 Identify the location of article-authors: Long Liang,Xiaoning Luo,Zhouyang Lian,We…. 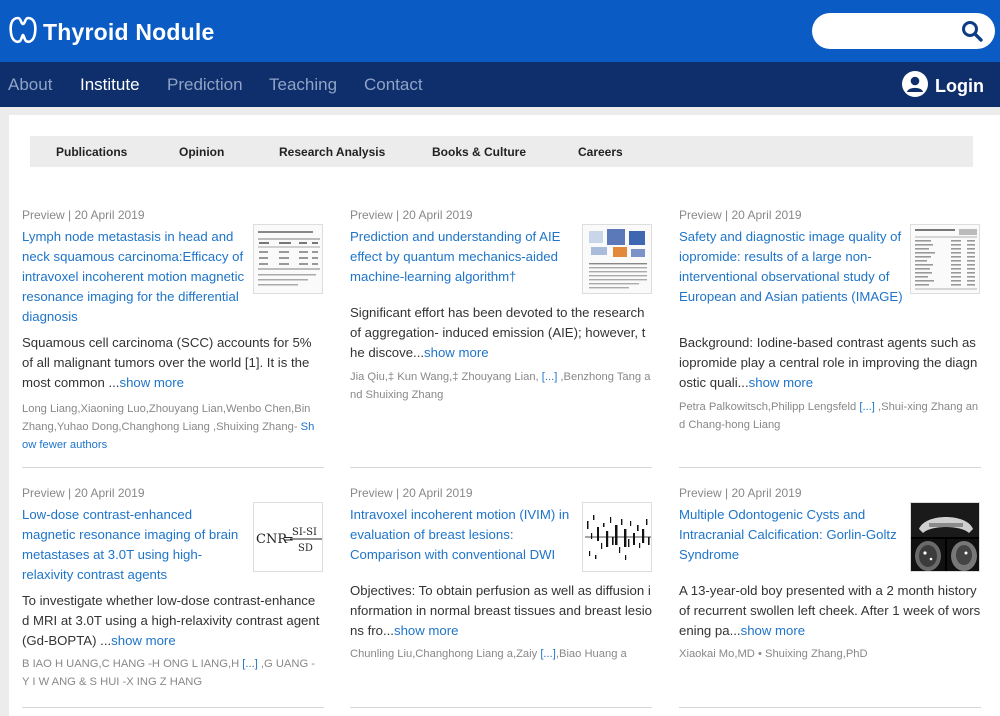
(171, 427).